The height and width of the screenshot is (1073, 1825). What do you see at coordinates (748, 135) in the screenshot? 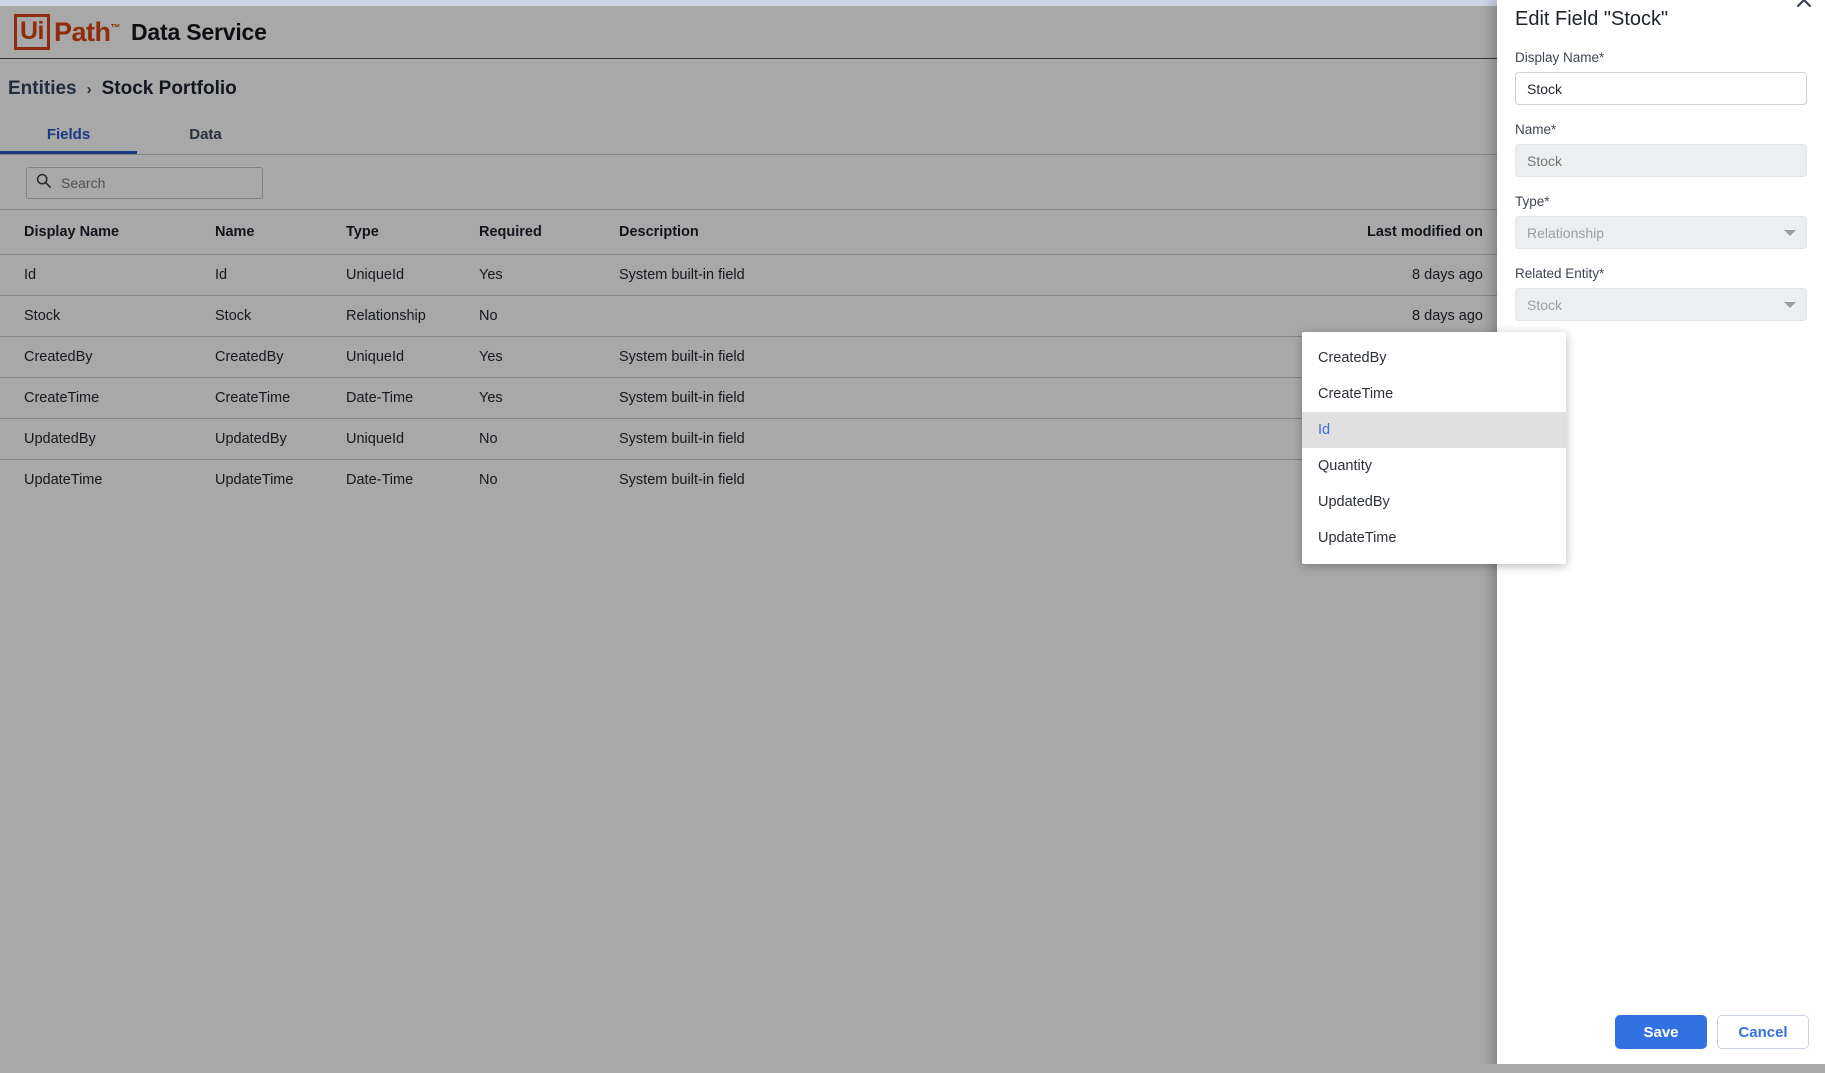
I see `tab-bar: Fields Data` at bounding box center [748, 135].